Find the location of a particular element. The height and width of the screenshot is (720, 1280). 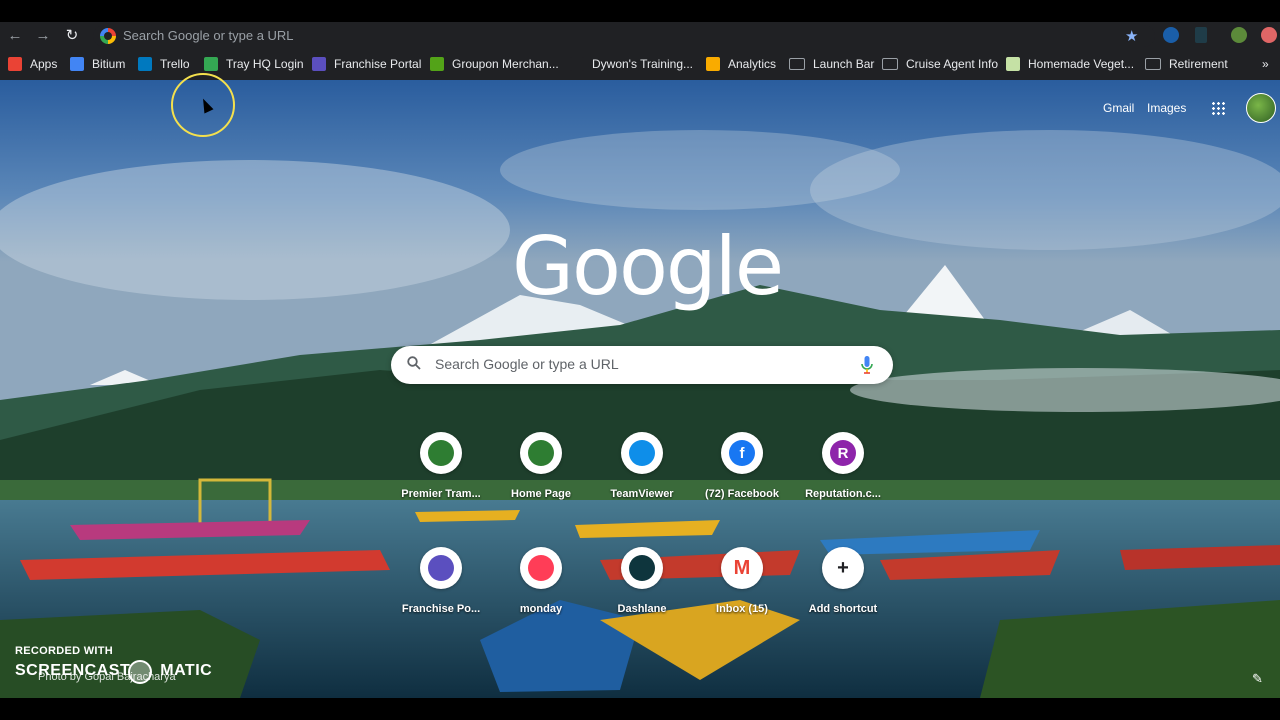

trello-icon is located at coordinates (145, 64).